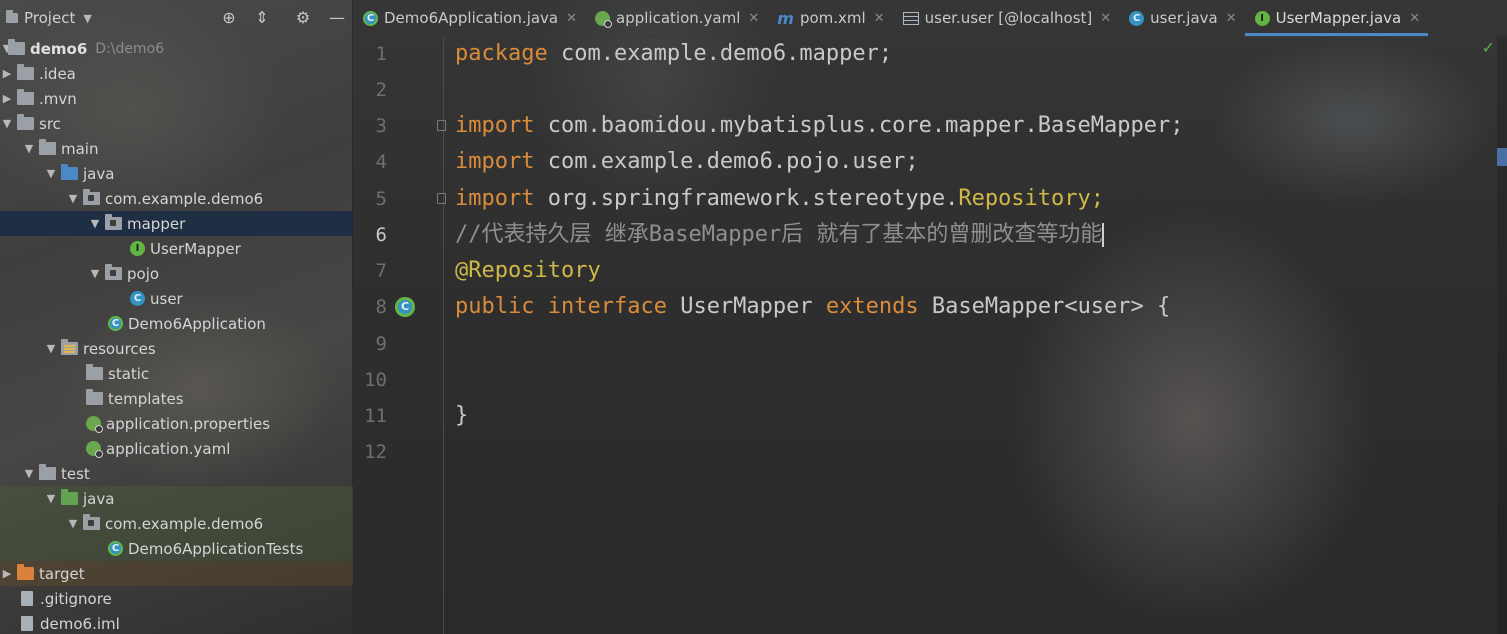 This screenshot has height=634, width=1507. I want to click on tree-item-application-properties: application.properties, so click(176, 423).